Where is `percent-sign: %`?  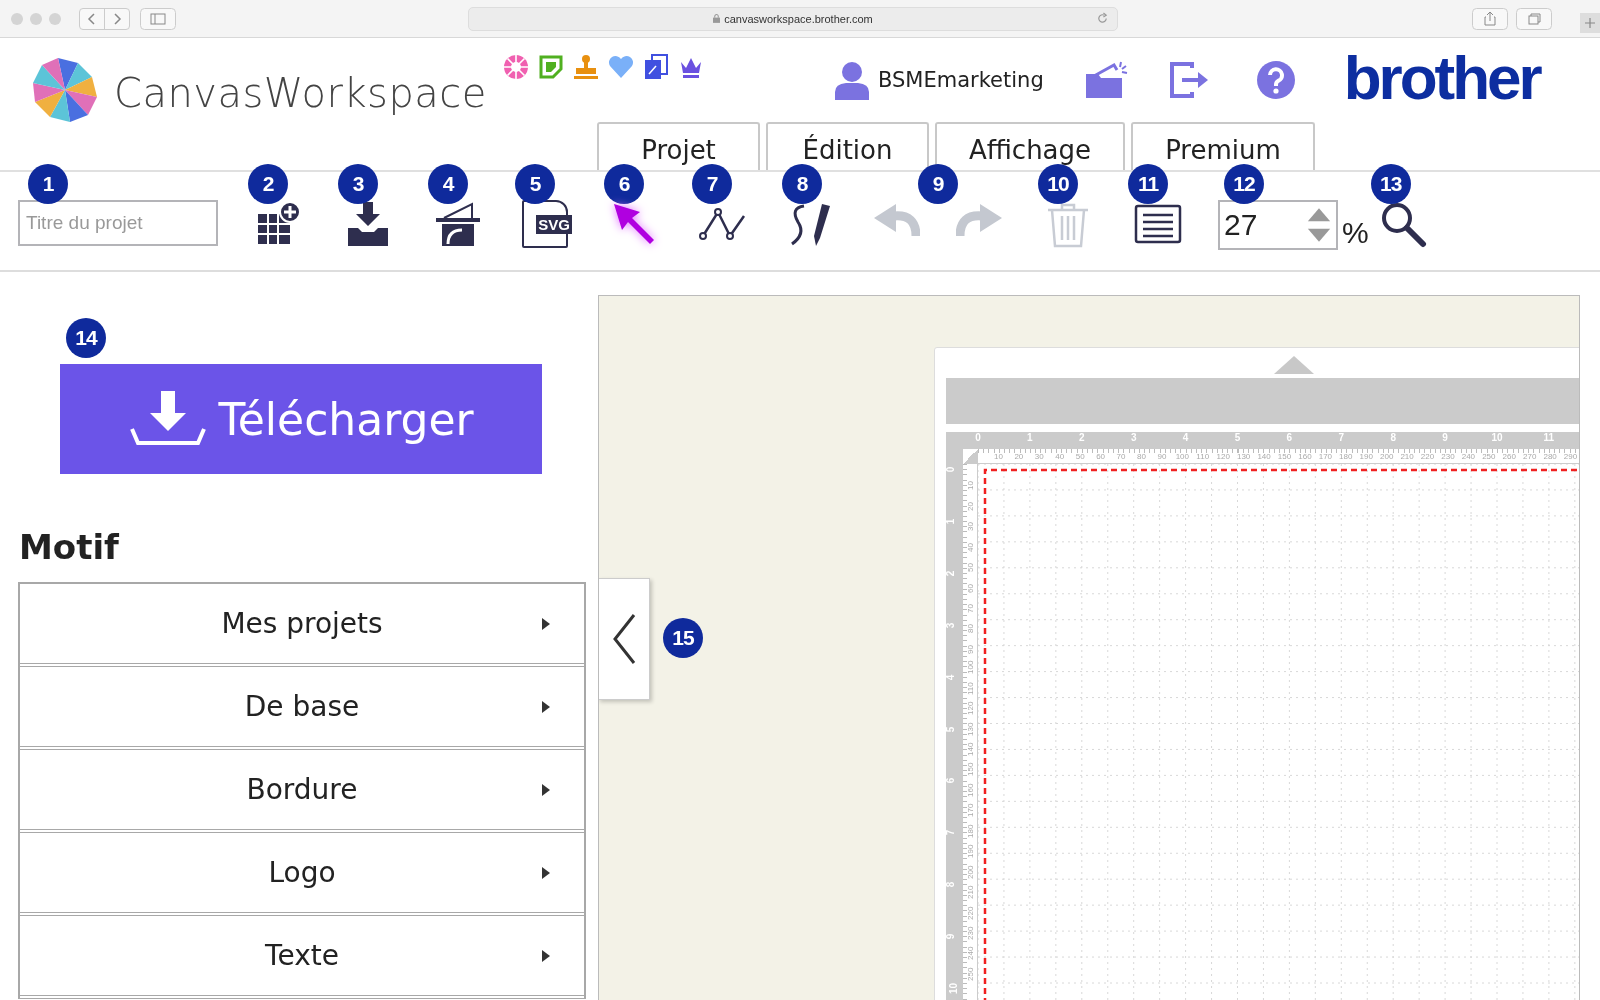 percent-sign: % is located at coordinates (1355, 233).